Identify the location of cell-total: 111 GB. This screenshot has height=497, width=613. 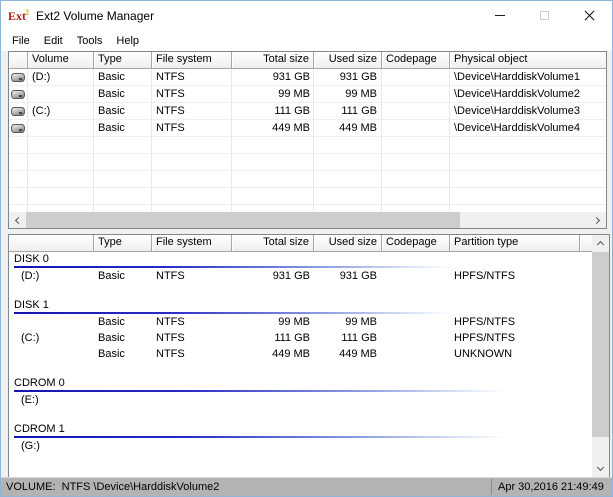
(292, 338).